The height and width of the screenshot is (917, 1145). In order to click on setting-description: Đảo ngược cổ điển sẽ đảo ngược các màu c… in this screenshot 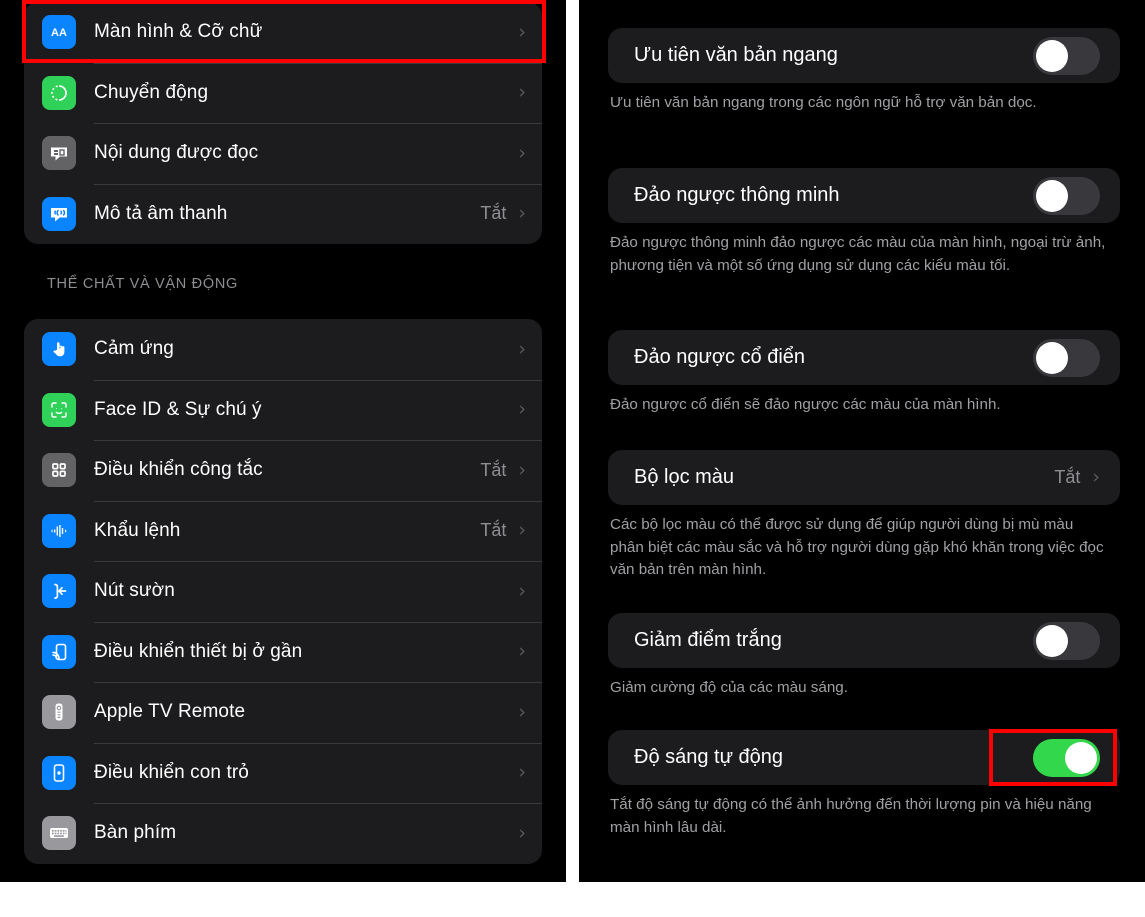, I will do `click(805, 404)`.